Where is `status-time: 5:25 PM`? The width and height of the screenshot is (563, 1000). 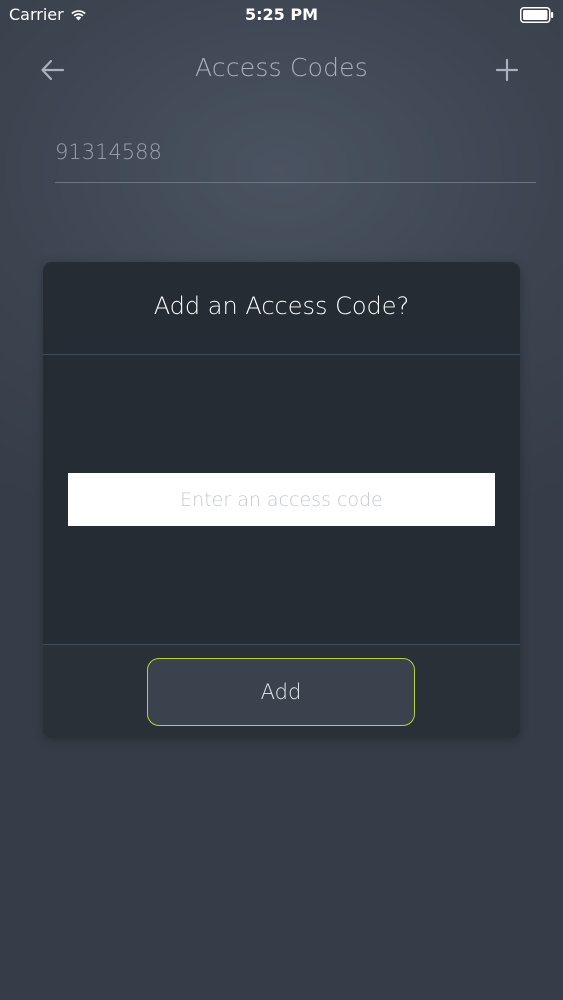
status-time: 5:25 PM is located at coordinates (281, 14).